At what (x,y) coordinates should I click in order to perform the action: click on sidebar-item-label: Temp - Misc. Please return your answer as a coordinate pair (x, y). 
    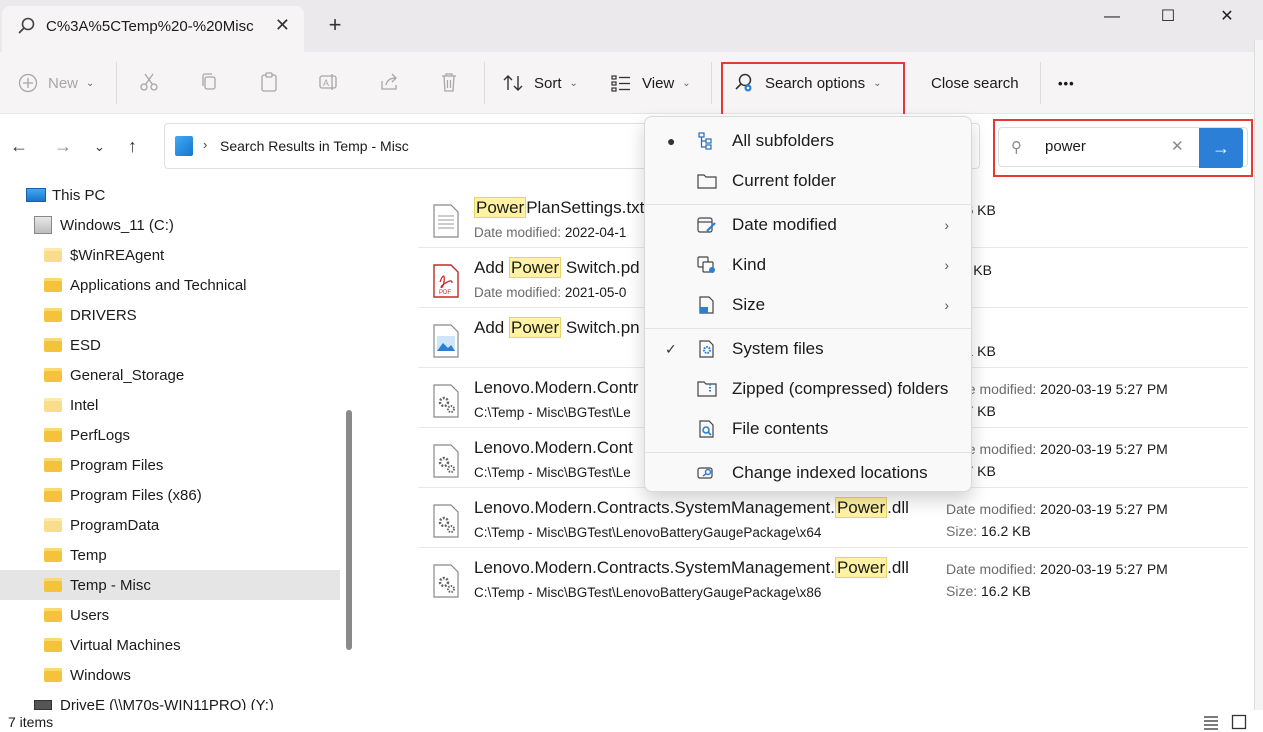
    Looking at the image, I should click on (110, 585).